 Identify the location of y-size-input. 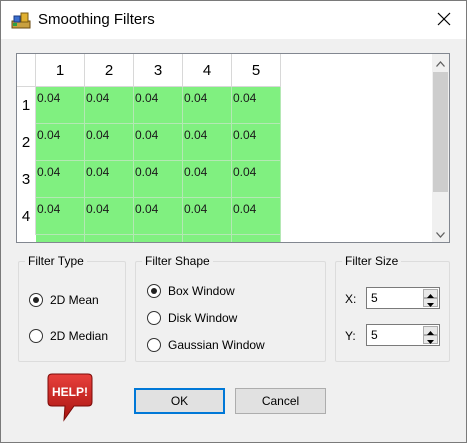
(395, 335).